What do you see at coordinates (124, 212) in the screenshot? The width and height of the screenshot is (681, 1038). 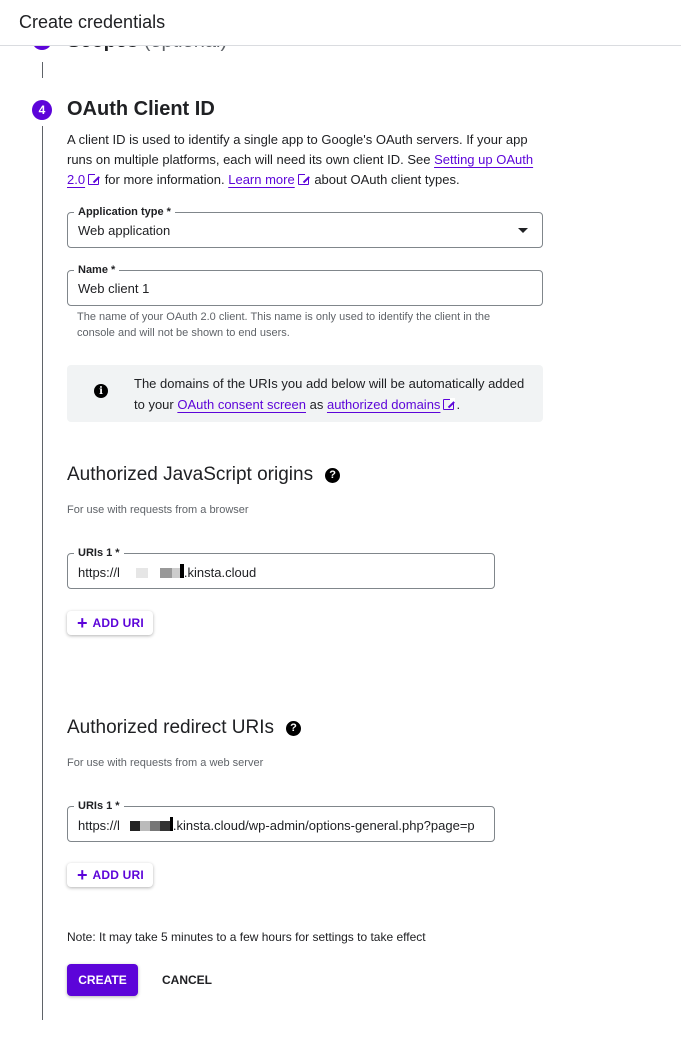 I see `application-type-label: Application type *` at bounding box center [124, 212].